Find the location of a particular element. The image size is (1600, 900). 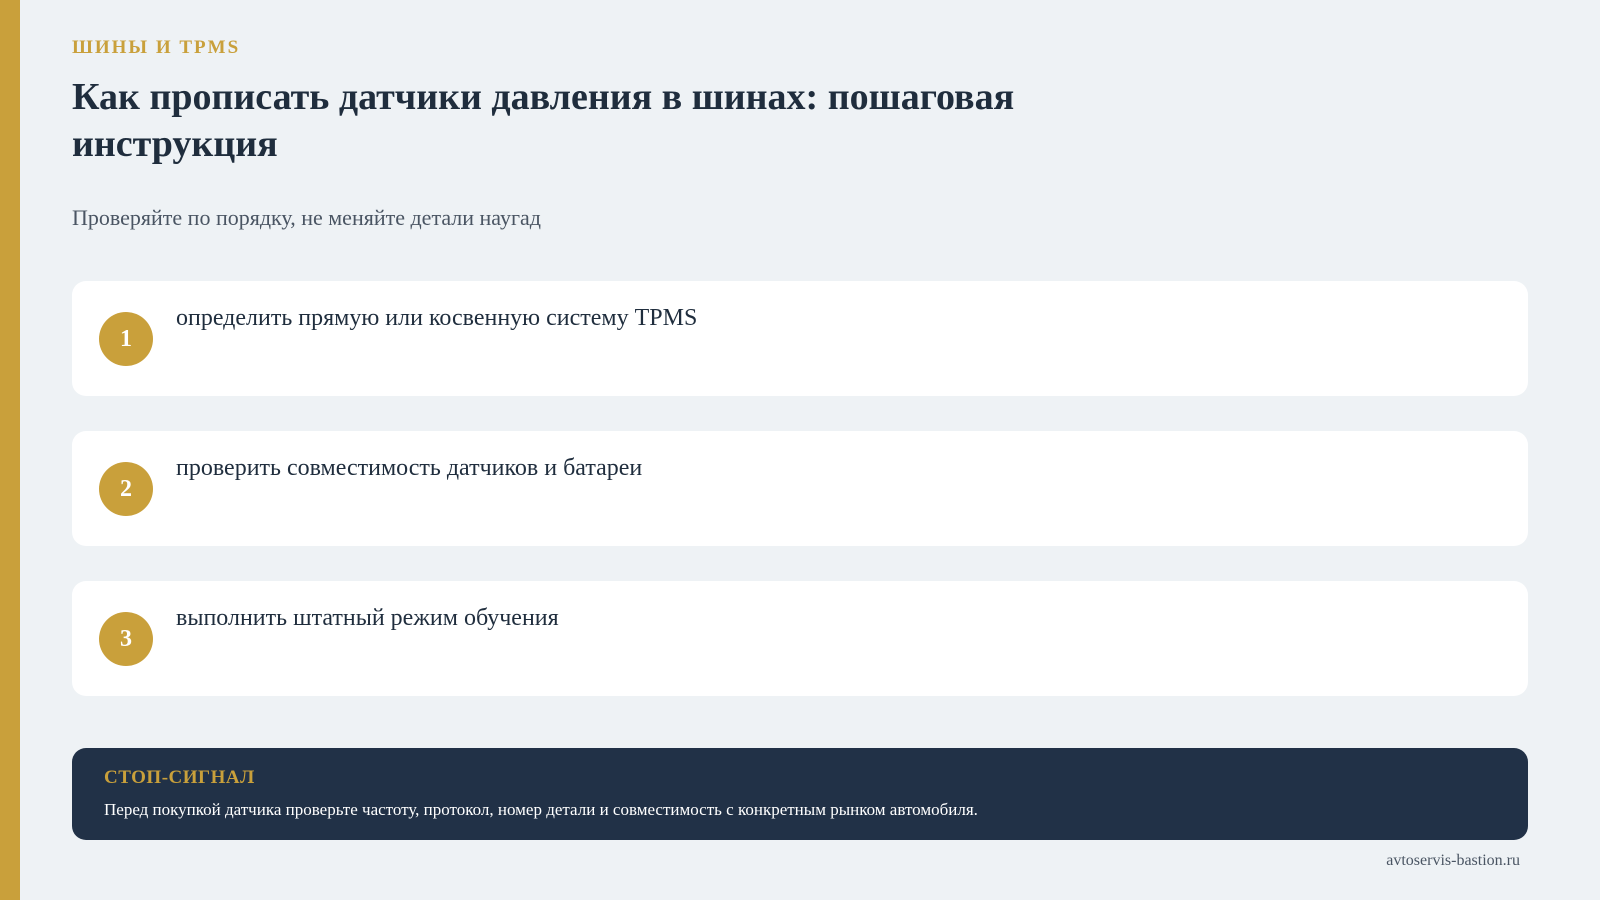

step-text: выполнить штатный режим обучения is located at coordinates (367, 618).